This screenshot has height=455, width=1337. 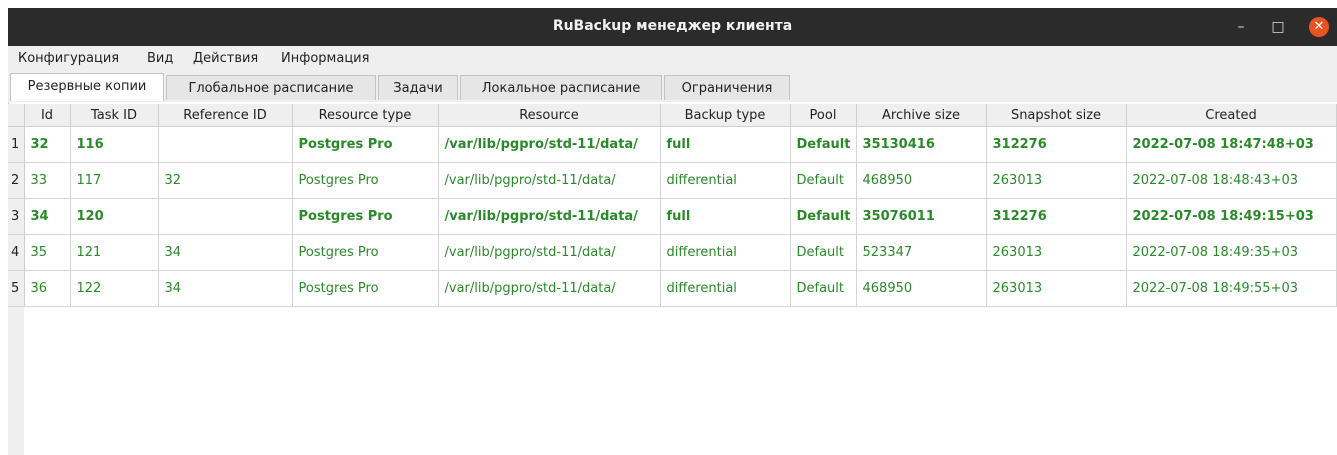 I want to click on cell-archive-size: 523347, so click(x=921, y=252).